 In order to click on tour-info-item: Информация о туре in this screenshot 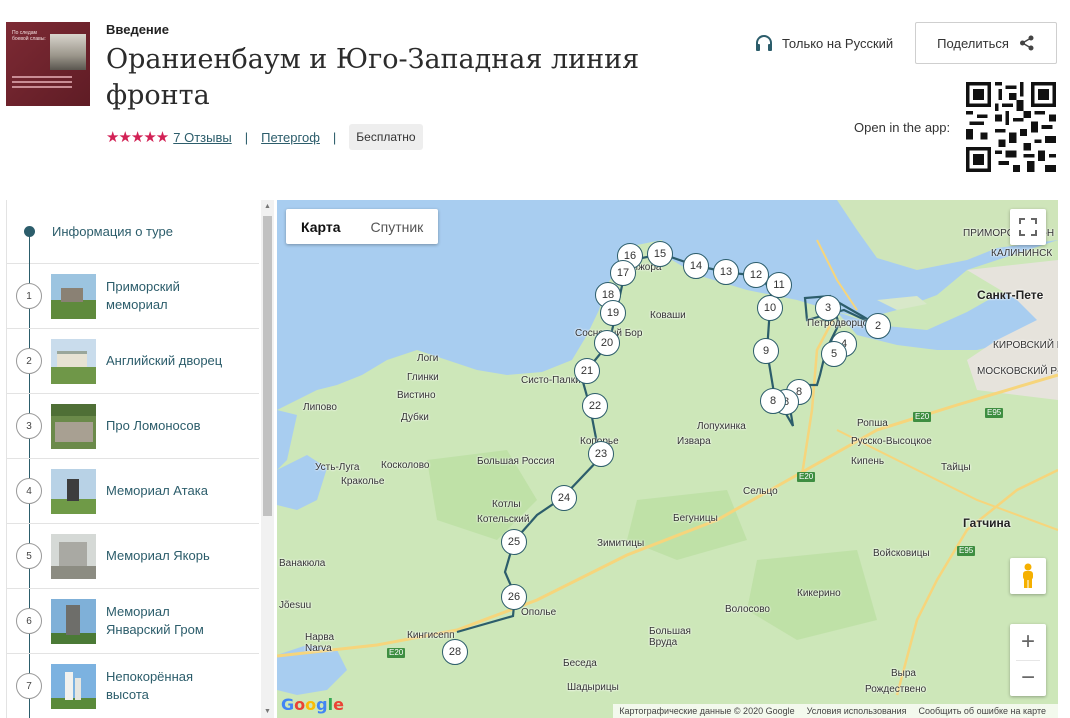, I will do `click(133, 232)`.